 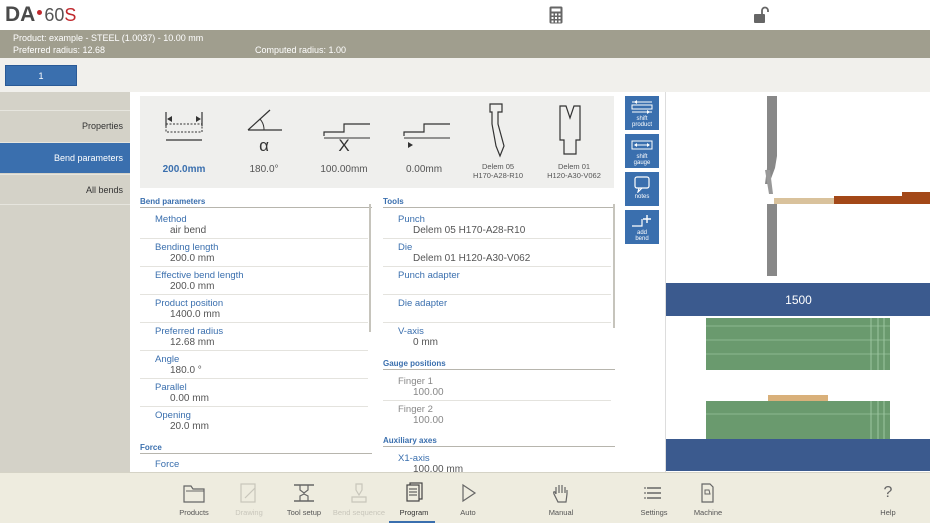 I want to click on logo-dot, so click(x=40, y=12).